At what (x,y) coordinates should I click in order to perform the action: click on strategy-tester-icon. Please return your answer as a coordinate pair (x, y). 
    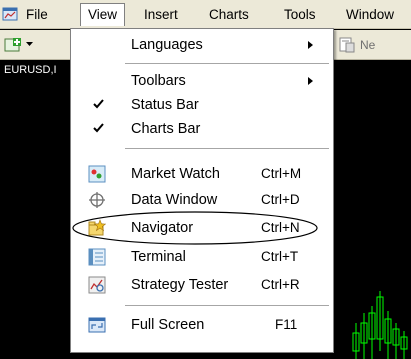
    Looking at the image, I should click on (97, 285).